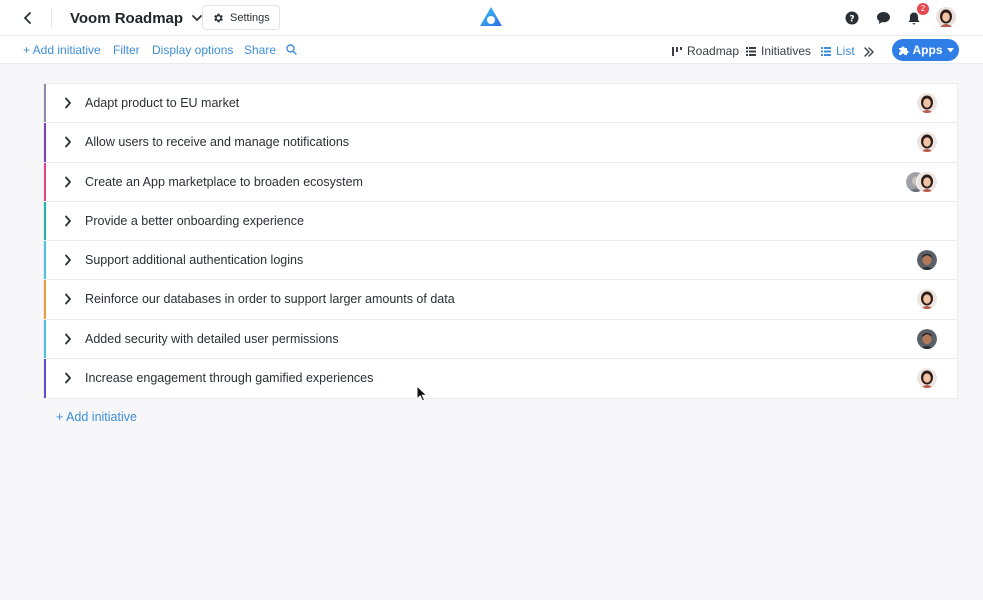 The width and height of the screenshot is (983, 600). Describe the element at coordinates (422, 393) in the screenshot. I see `mouse-cursor-icon` at that location.